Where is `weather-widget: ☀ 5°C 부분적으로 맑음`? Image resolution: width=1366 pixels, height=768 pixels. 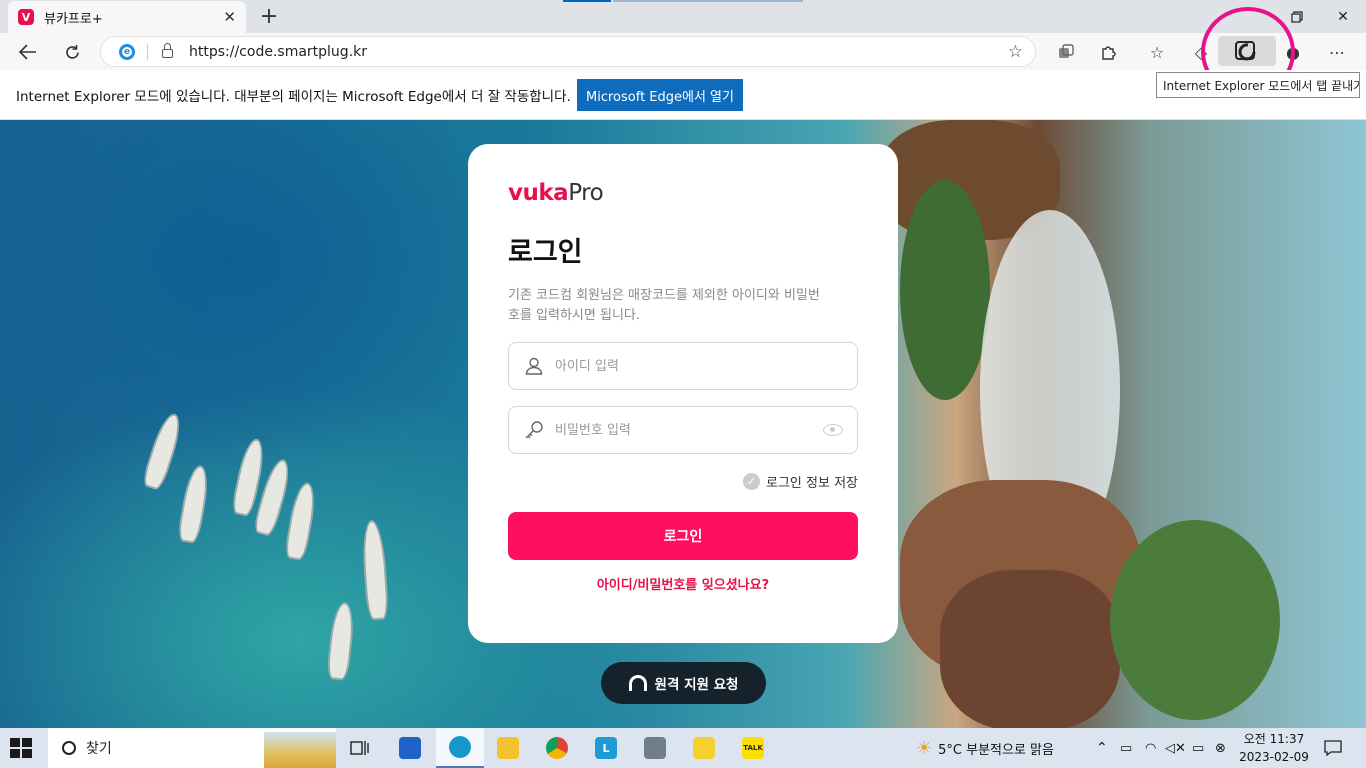 weather-widget: ☀ 5°C 부분적으로 맑음 is located at coordinates (985, 748).